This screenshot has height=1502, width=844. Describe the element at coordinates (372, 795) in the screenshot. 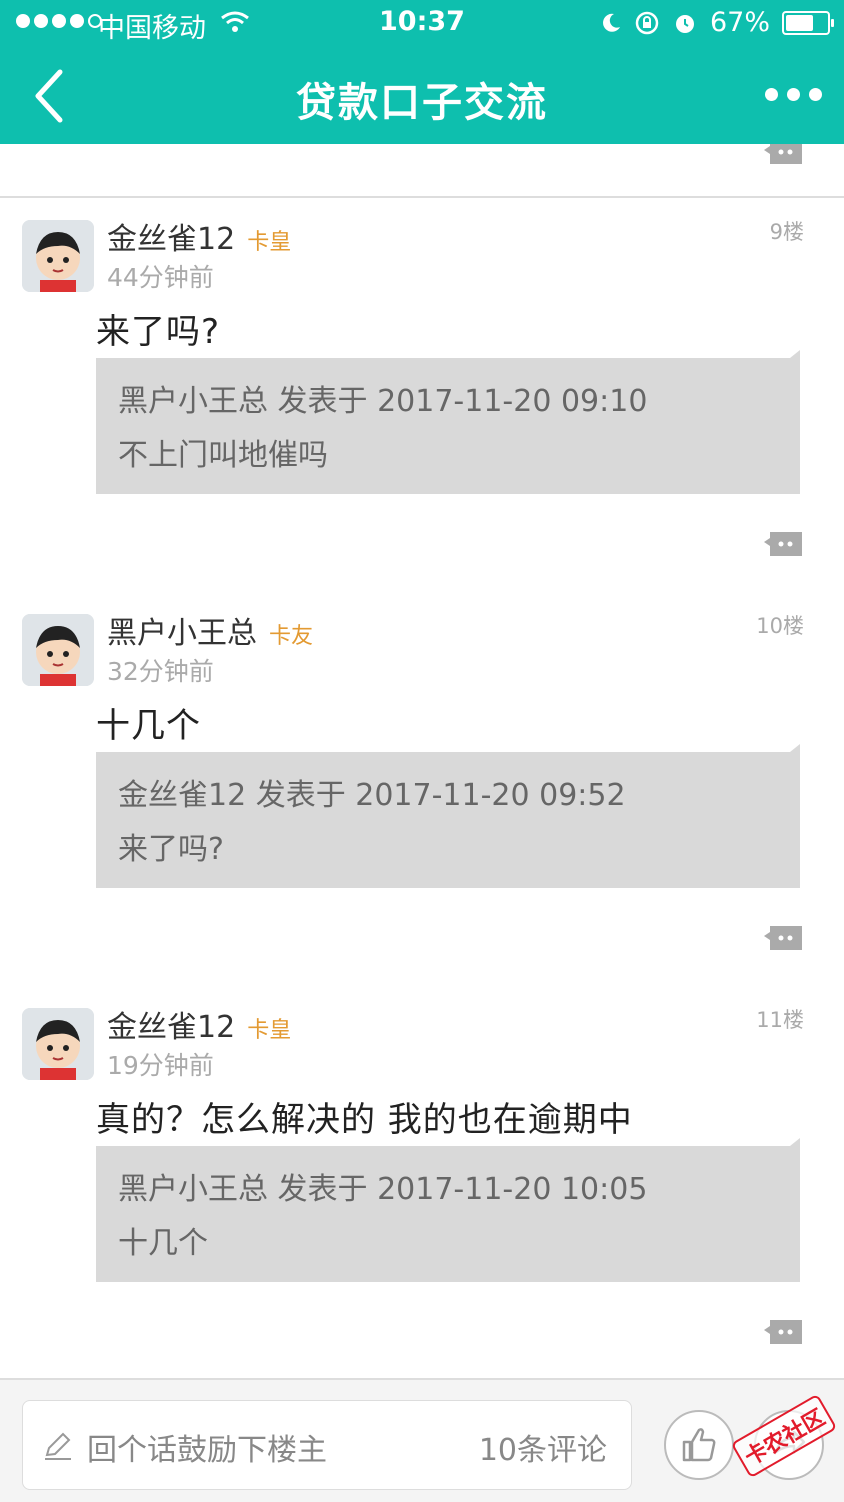

I see `quote-header: 金丝雀12 发表于 2017-11-20 09:52` at that location.